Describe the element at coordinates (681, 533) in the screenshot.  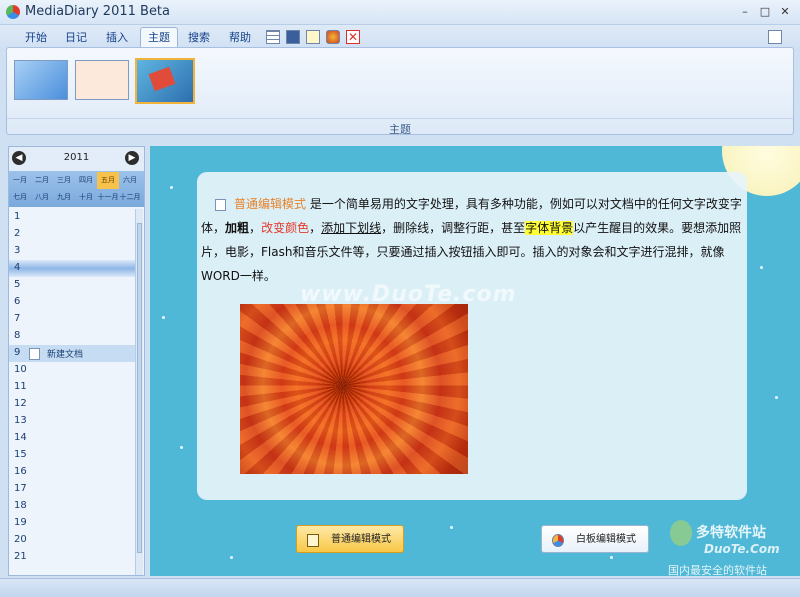
I see `mascot-icon` at that location.